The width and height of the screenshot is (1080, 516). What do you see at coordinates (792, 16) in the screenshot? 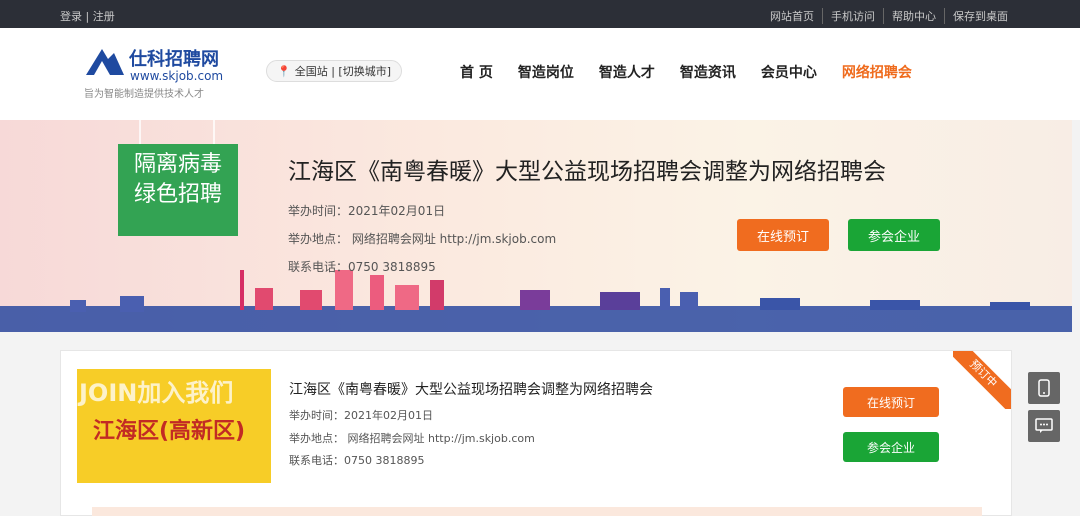
I see `home-link: 网站首页` at bounding box center [792, 16].